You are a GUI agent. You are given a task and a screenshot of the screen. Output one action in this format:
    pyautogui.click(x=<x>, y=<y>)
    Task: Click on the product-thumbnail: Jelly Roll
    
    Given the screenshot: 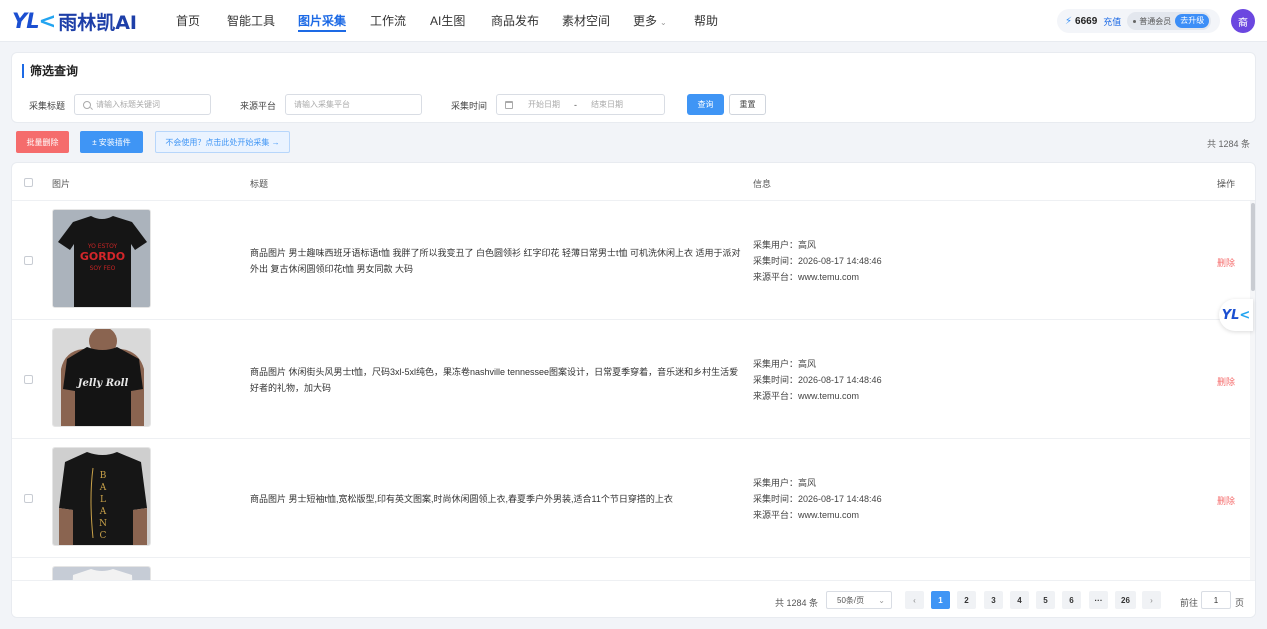 What is the action you would take?
    pyautogui.click(x=101, y=377)
    